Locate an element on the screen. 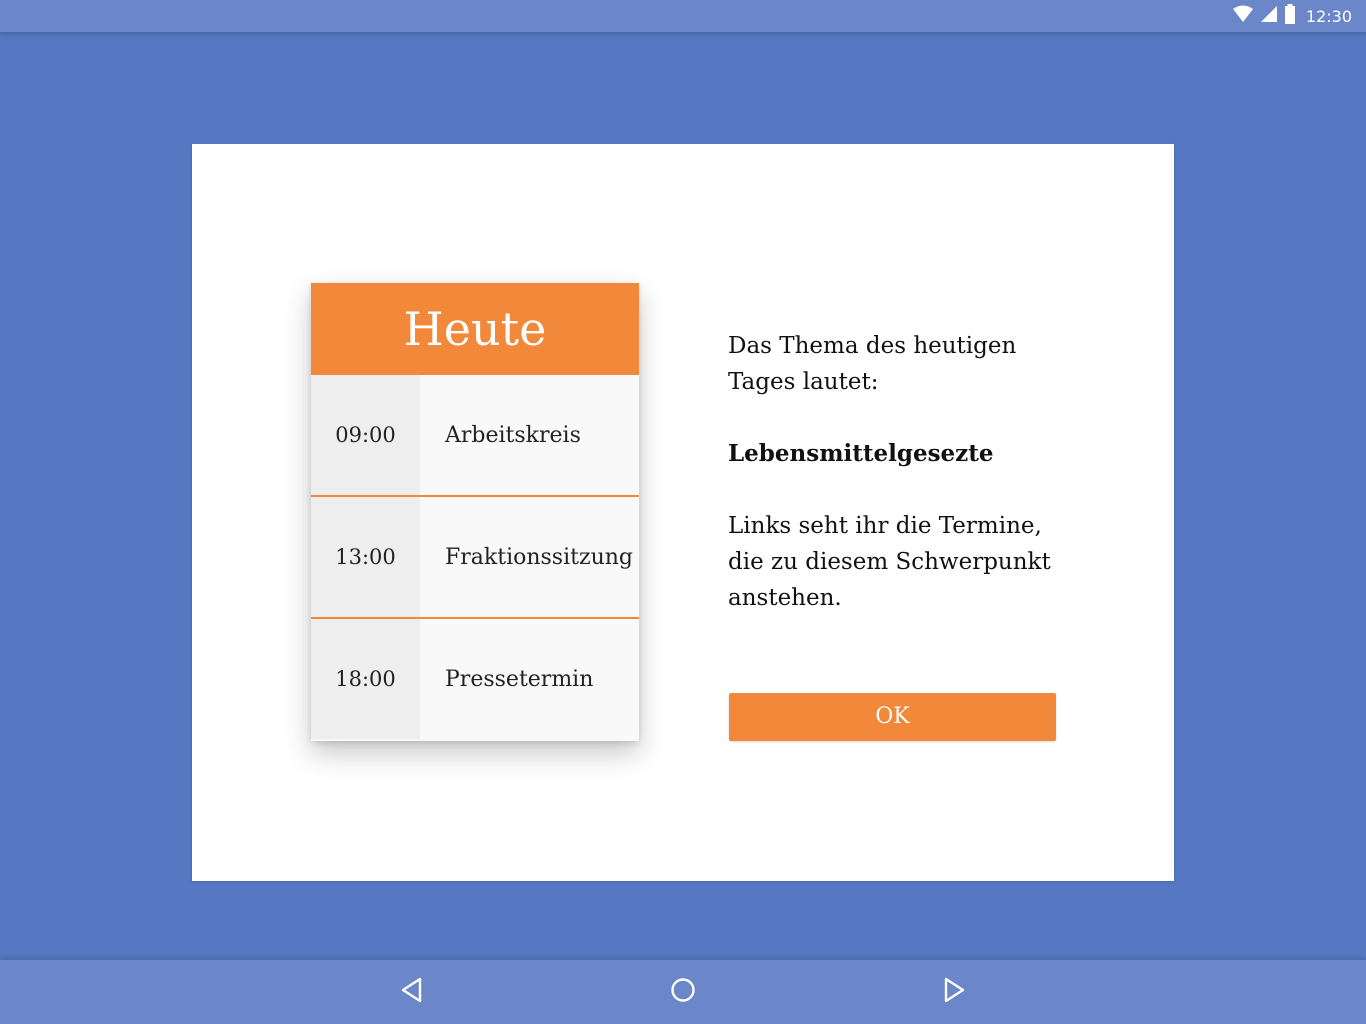  schedule-row: 09:00 Arbeitskreis is located at coordinates (475, 436).